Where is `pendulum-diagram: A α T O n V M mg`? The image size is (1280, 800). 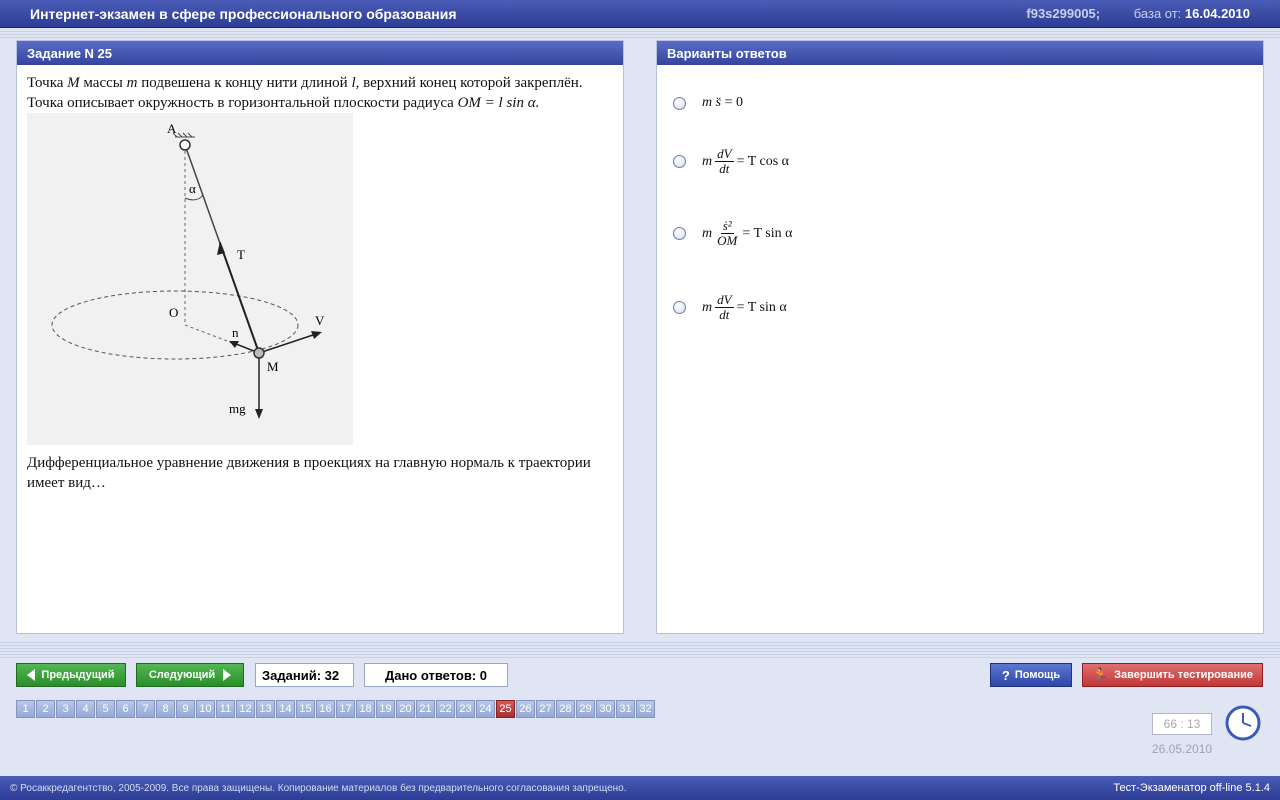 pendulum-diagram: A α T O n V M mg is located at coordinates (188, 270).